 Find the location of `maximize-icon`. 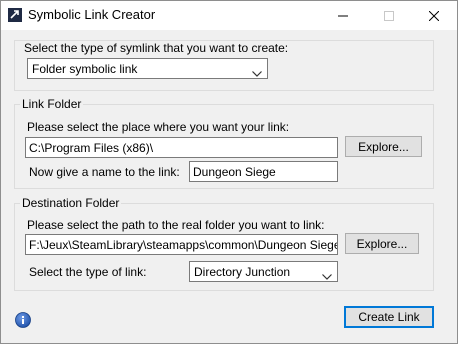

maximize-icon is located at coordinates (389, 15).